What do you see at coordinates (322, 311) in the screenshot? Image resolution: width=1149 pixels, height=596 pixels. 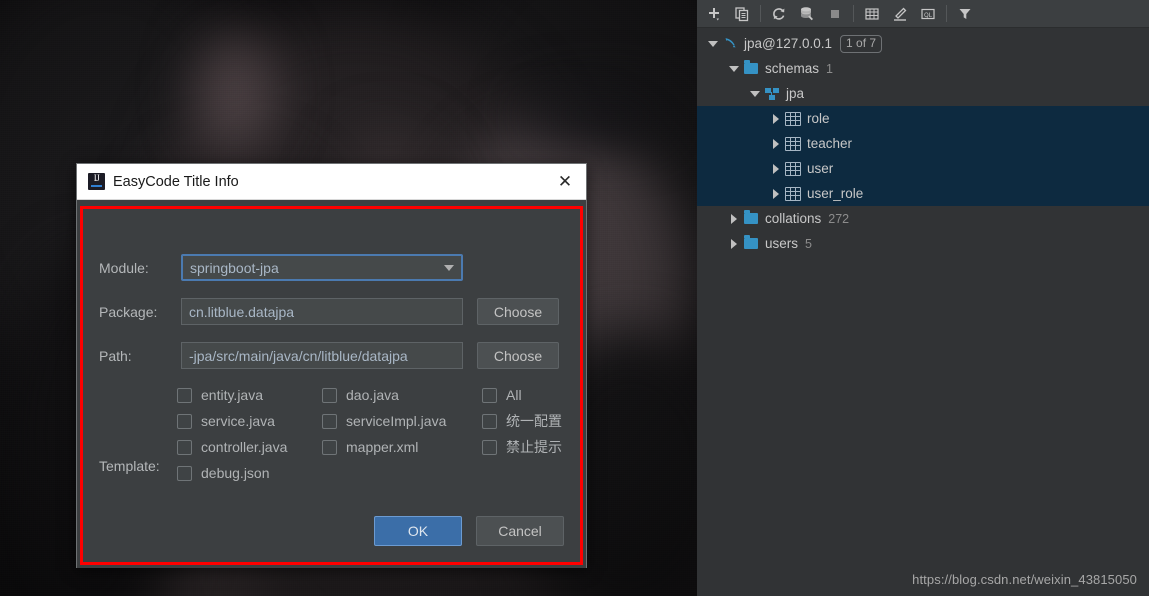 I see `package-input: cn.litblue.datajpa` at bounding box center [322, 311].